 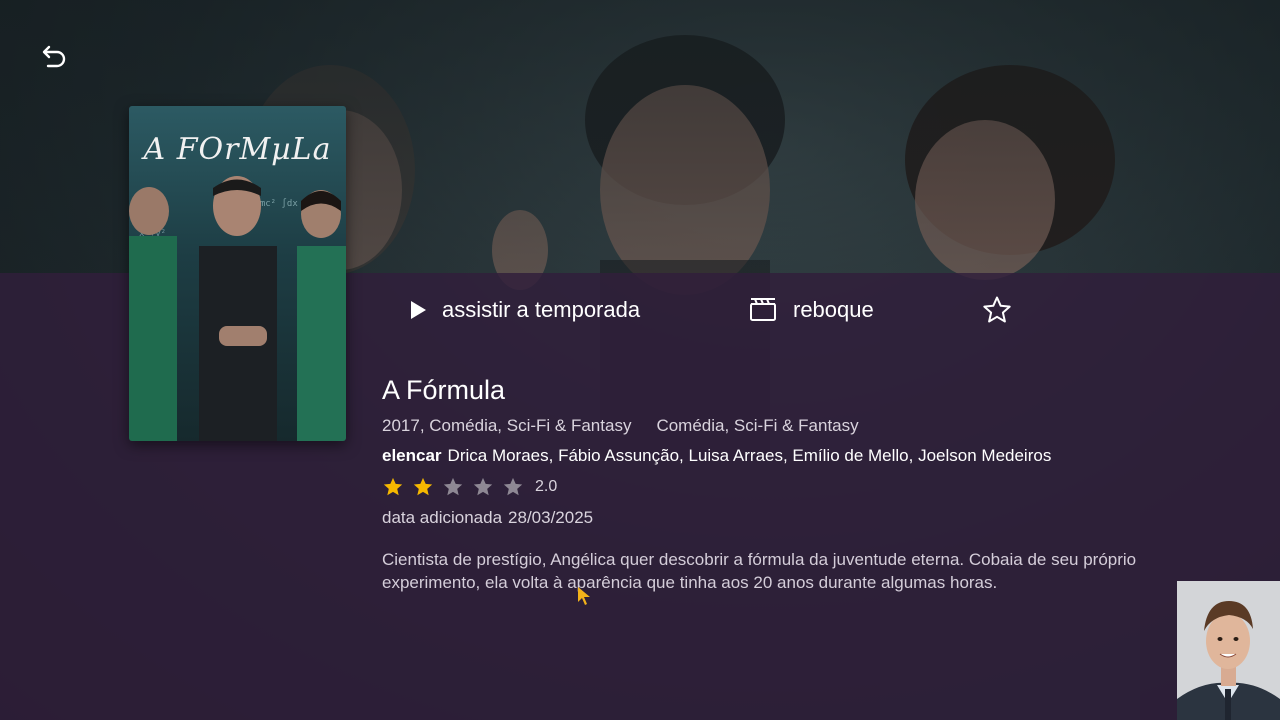 What do you see at coordinates (418, 310) in the screenshot?
I see `play-icon` at bounding box center [418, 310].